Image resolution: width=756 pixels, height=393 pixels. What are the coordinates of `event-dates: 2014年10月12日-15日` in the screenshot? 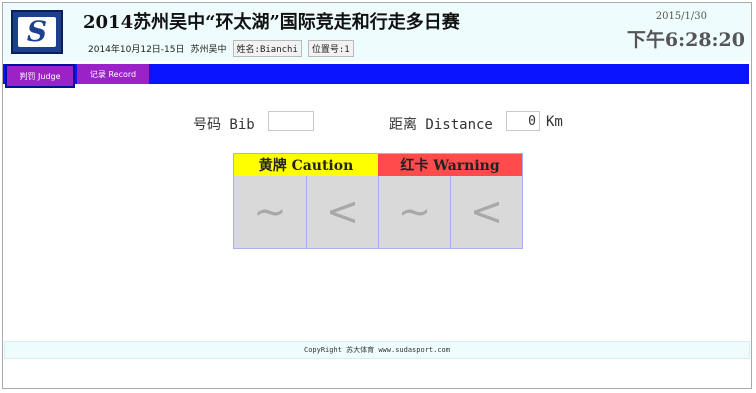 It's located at (136, 49).